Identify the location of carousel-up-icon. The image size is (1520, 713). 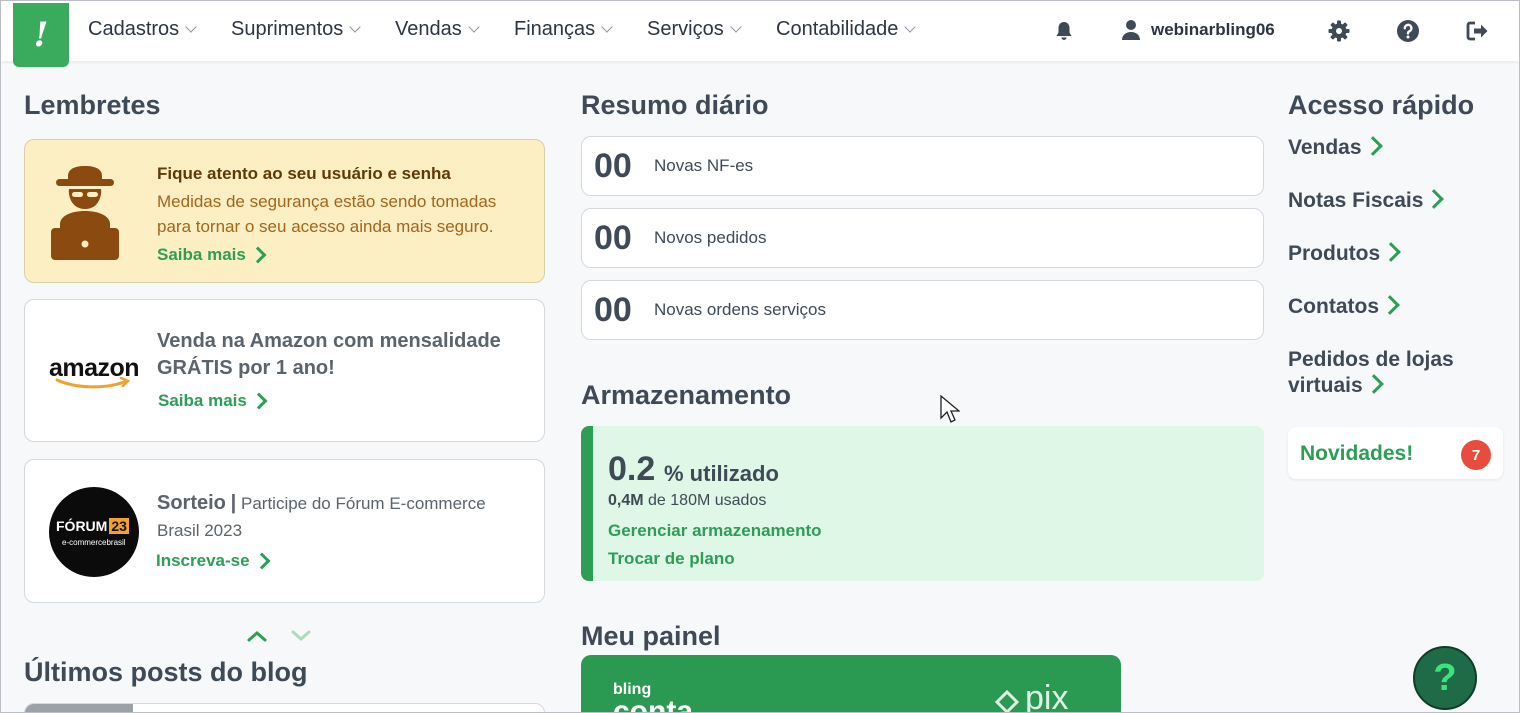
(257, 636).